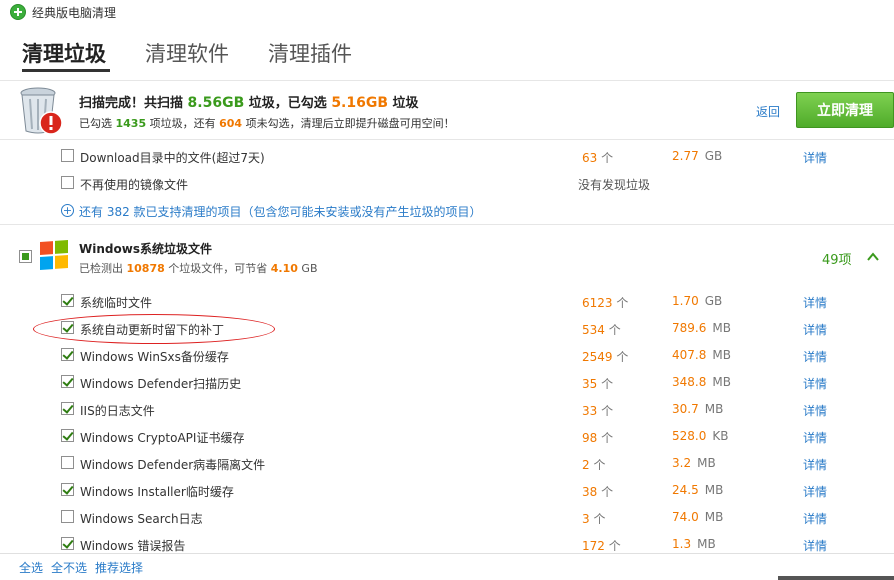 The image size is (894, 580). I want to click on tab-clean-junk: 清理垃圾, so click(64, 53).